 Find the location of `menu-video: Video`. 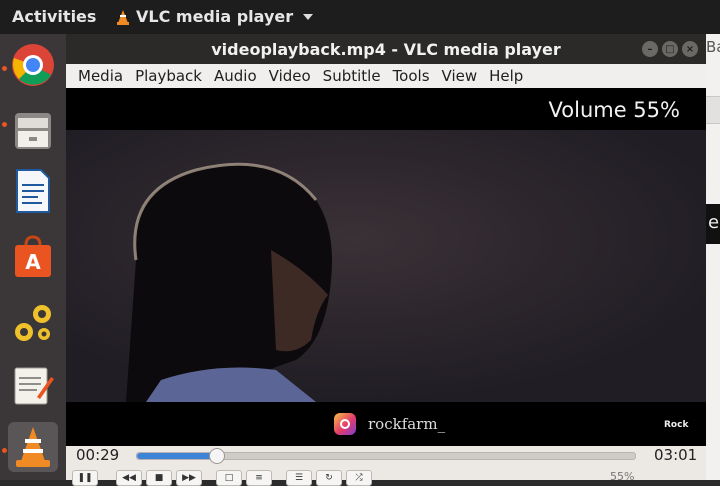

menu-video: Video is located at coordinates (290, 76).